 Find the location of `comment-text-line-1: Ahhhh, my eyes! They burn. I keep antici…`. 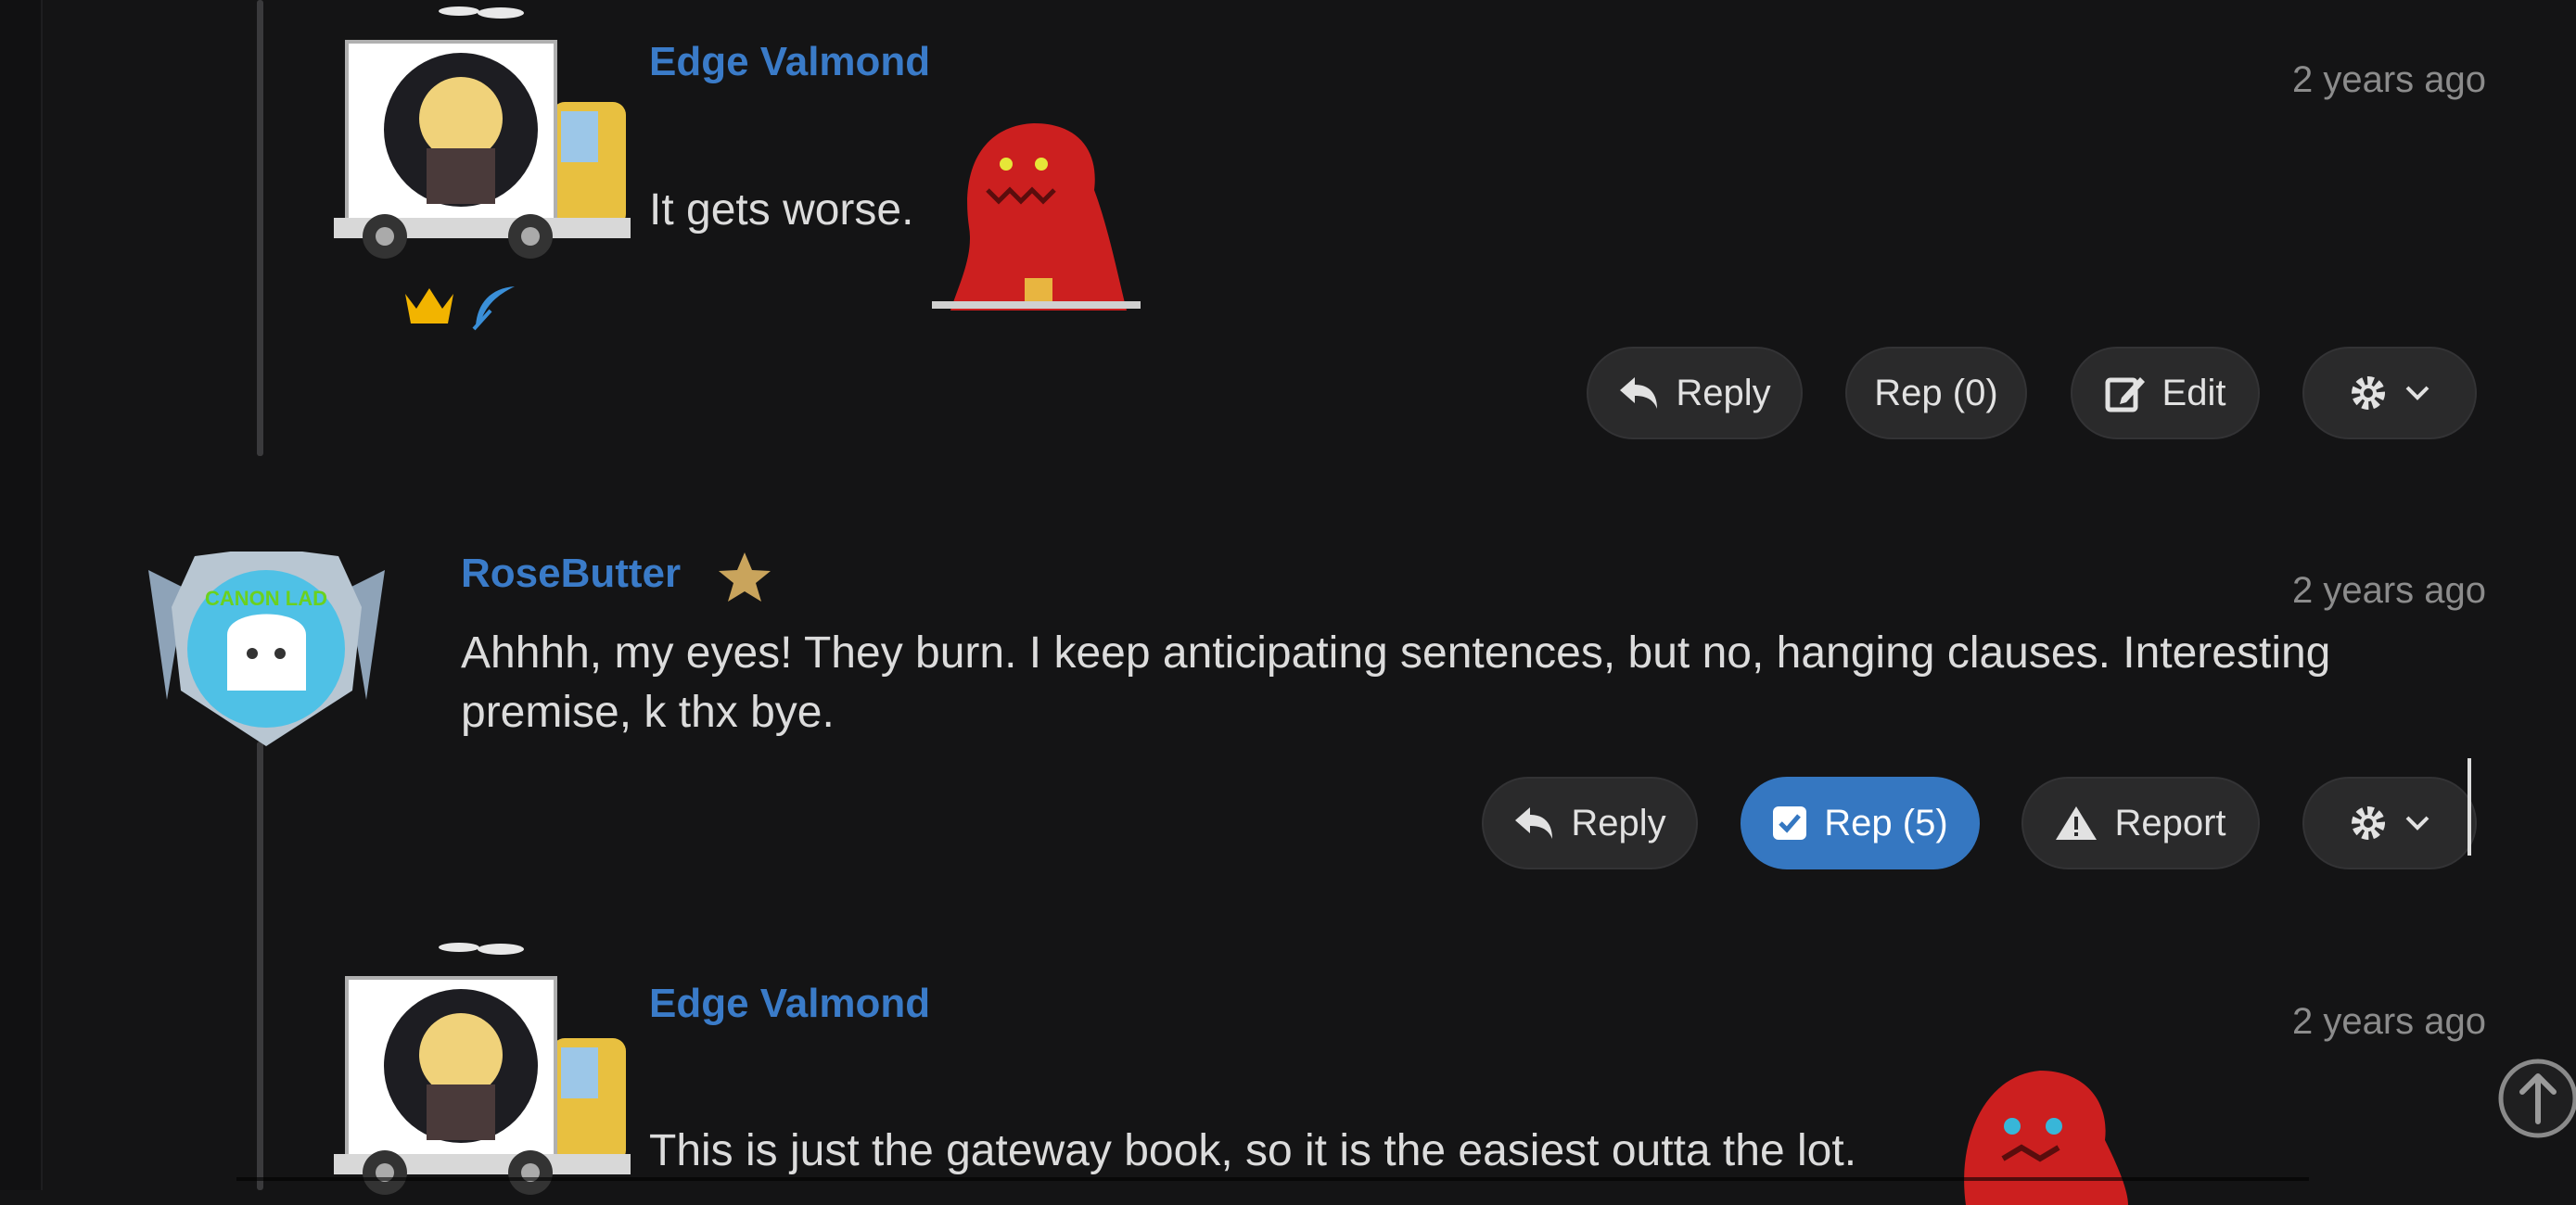

comment-text-line-1: Ahhhh, my eyes! They burn. I keep antici… is located at coordinates (1396, 653).